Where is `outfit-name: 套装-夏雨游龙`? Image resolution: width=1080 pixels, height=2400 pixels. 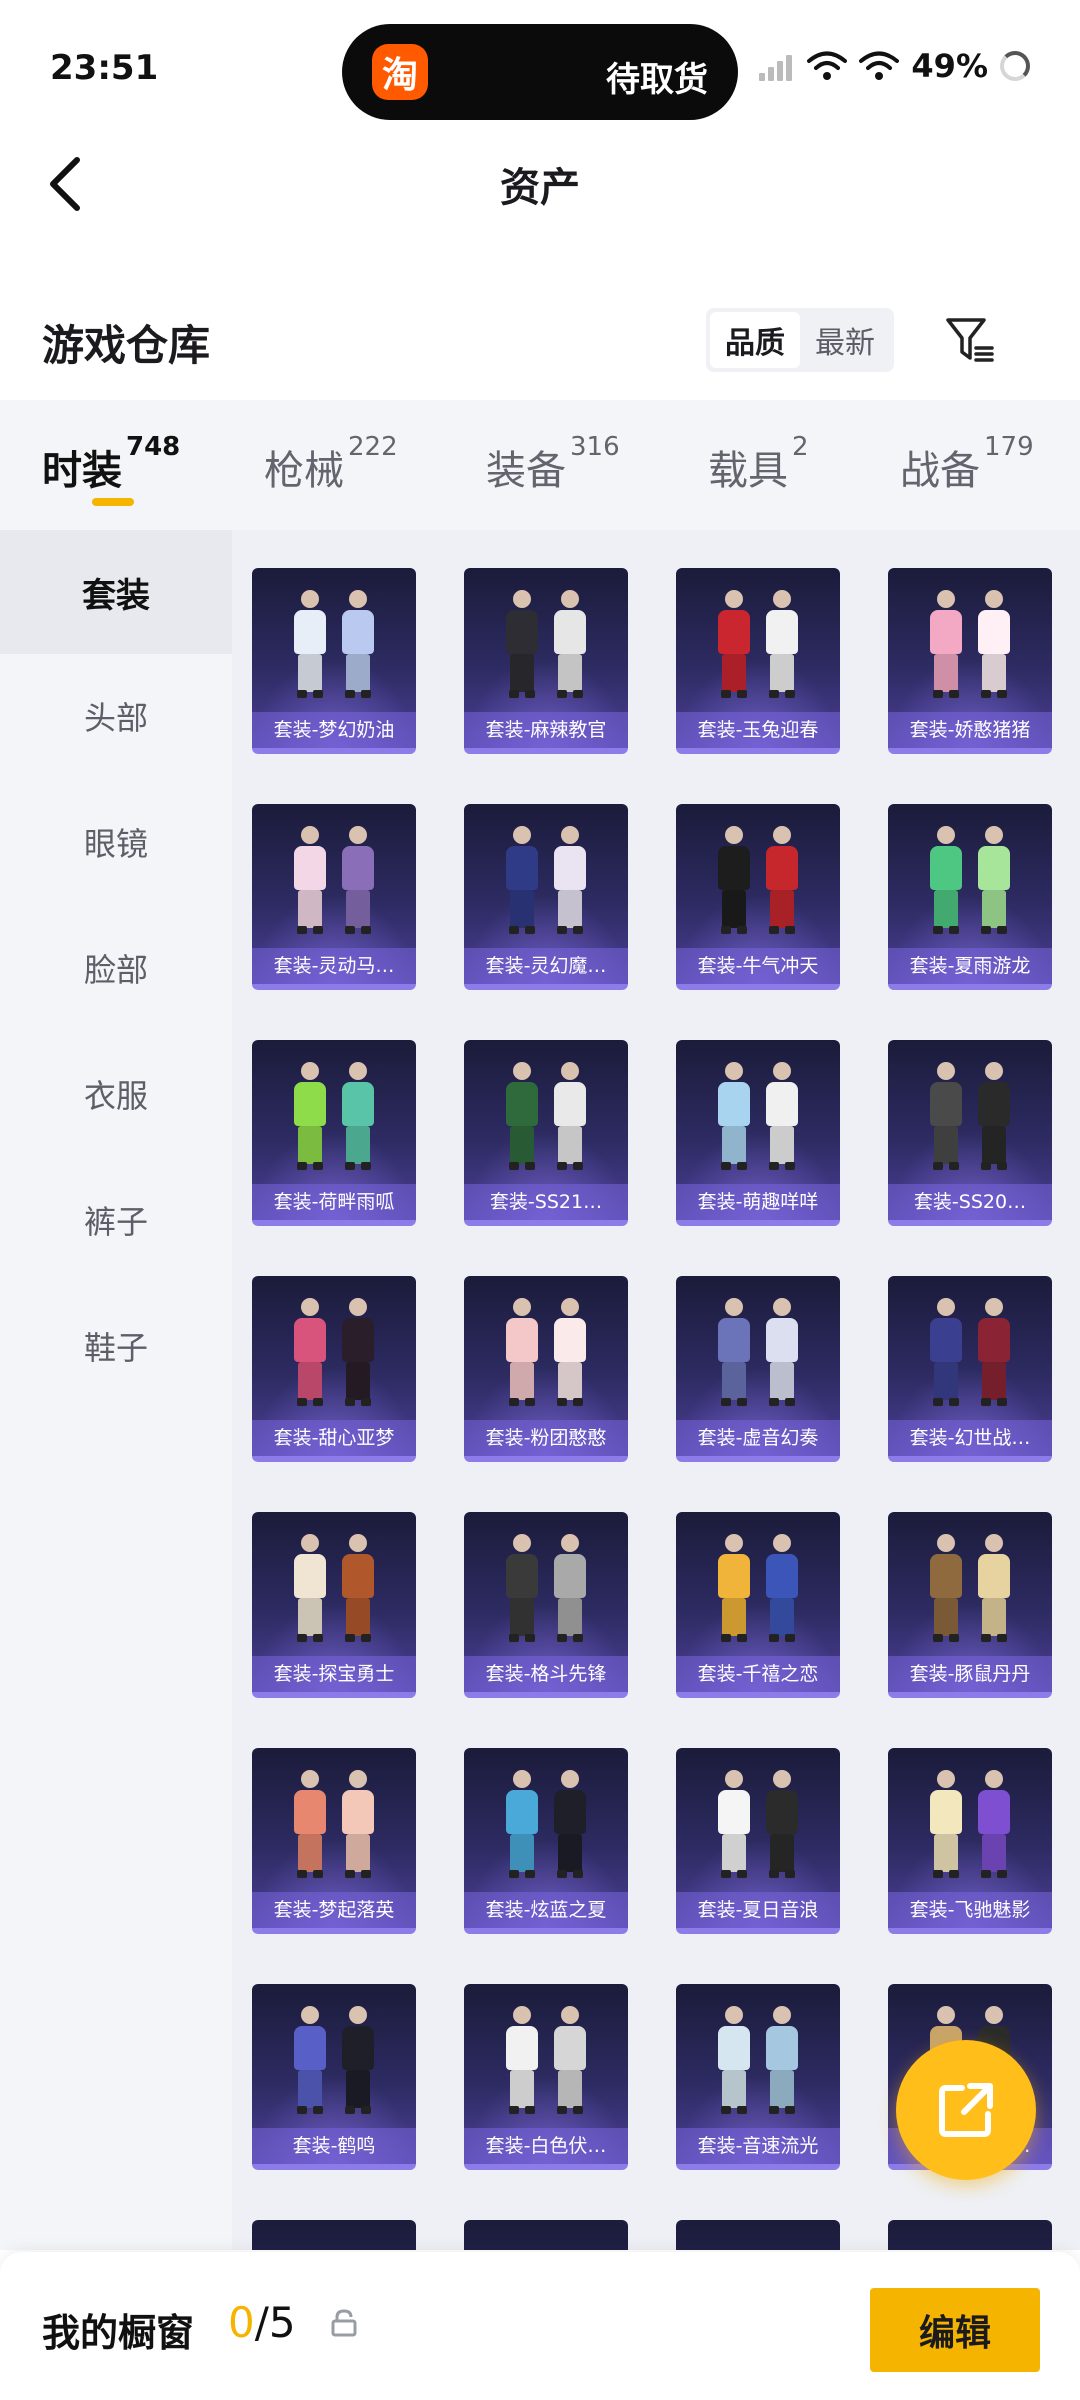 outfit-name: 套装-夏雨游龙 is located at coordinates (970, 966).